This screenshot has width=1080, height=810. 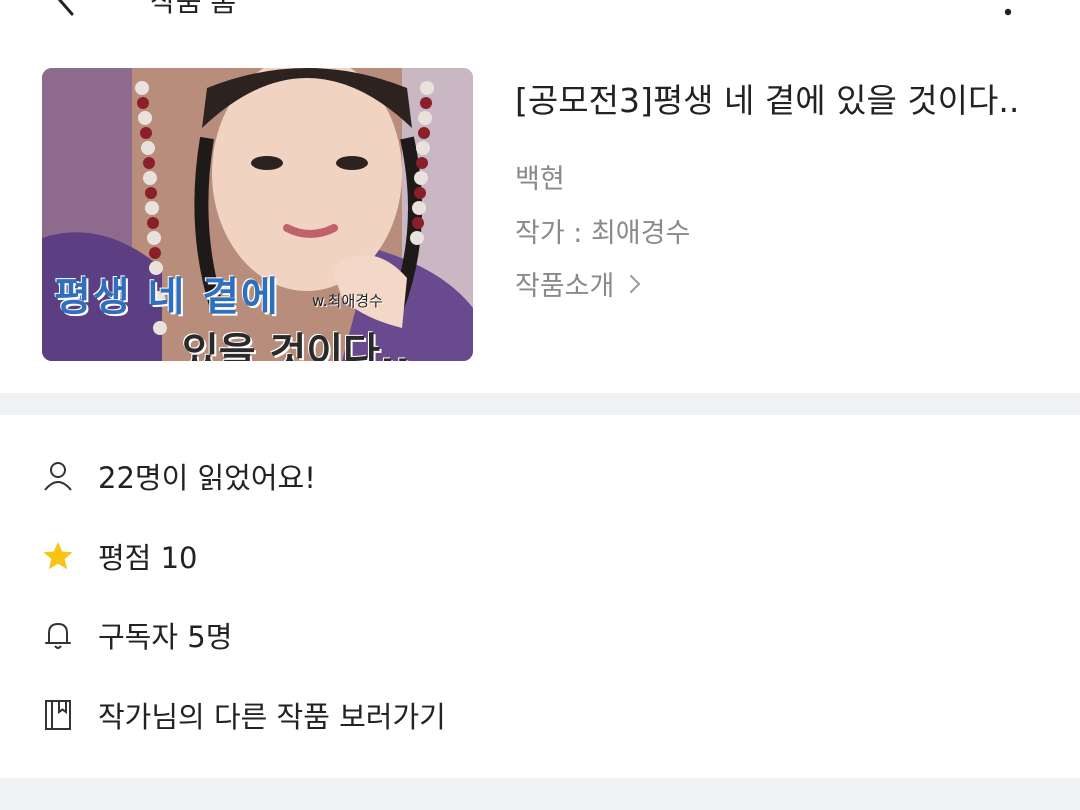 What do you see at coordinates (542, 556) in the screenshot?
I see `rating-row: 평점 10` at bounding box center [542, 556].